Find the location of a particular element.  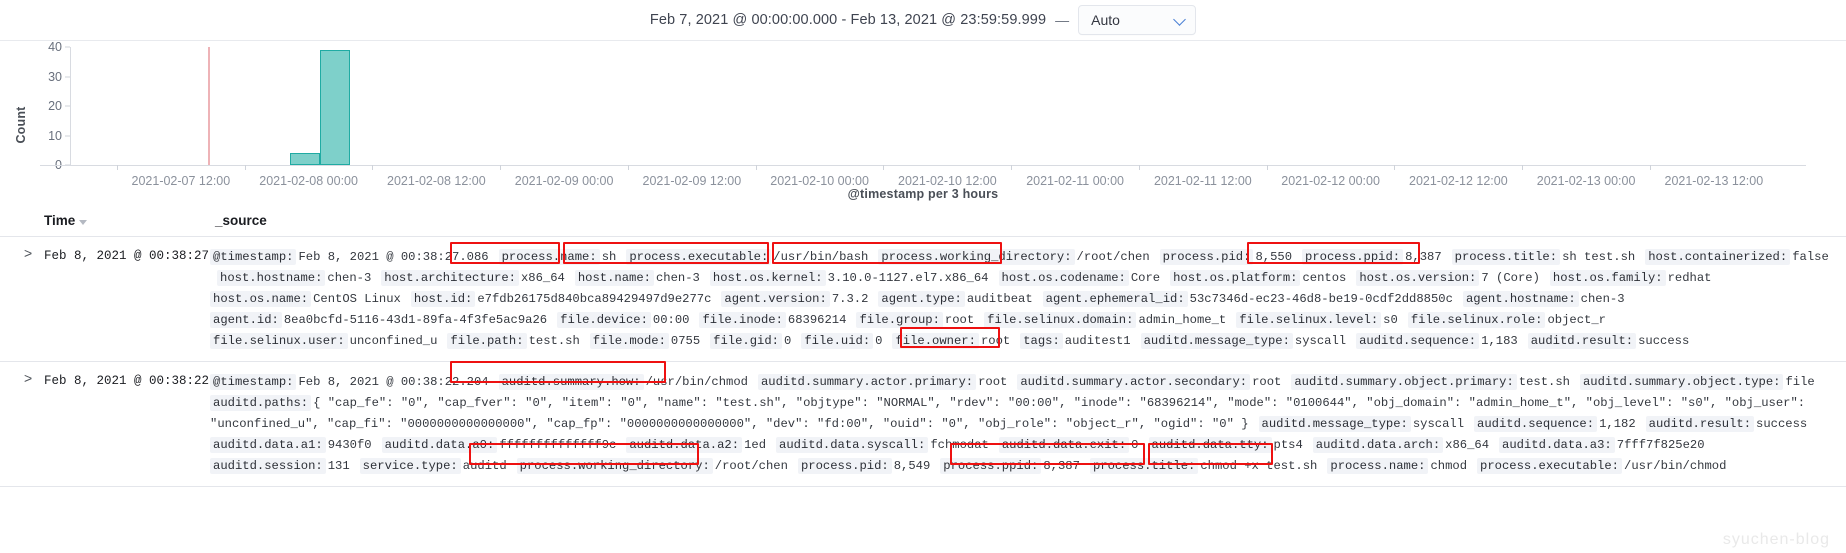

source-field: file.selinux.domain: admin_home_t is located at coordinates (1106, 319).